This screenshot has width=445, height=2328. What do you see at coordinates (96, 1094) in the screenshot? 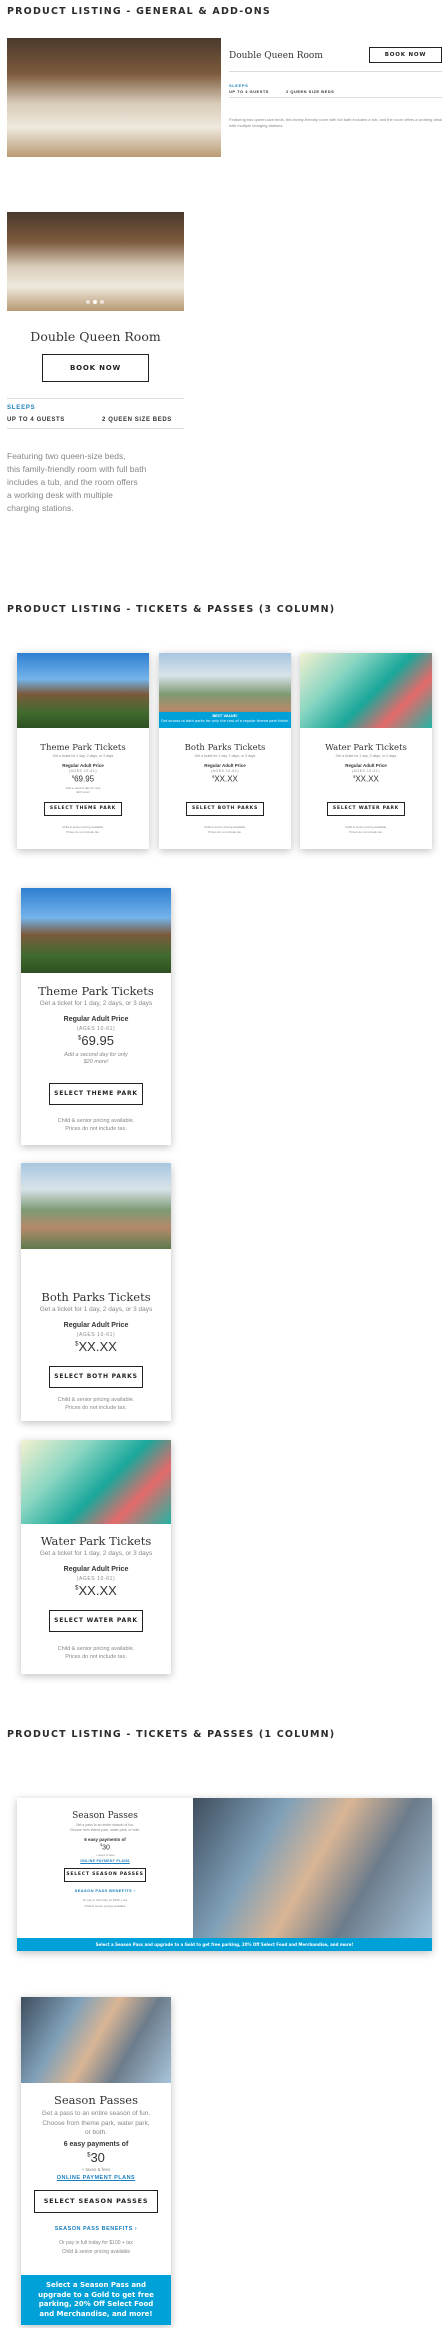
I see `select-theme-park-button-mobile: SELECT THEME PARK` at bounding box center [96, 1094].